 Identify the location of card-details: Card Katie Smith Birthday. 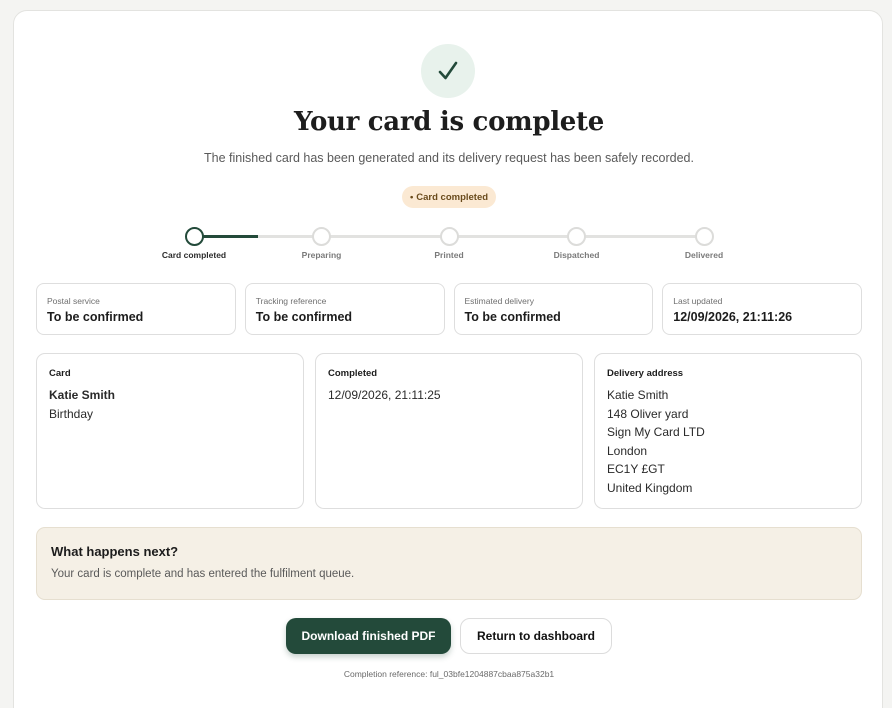
(170, 431).